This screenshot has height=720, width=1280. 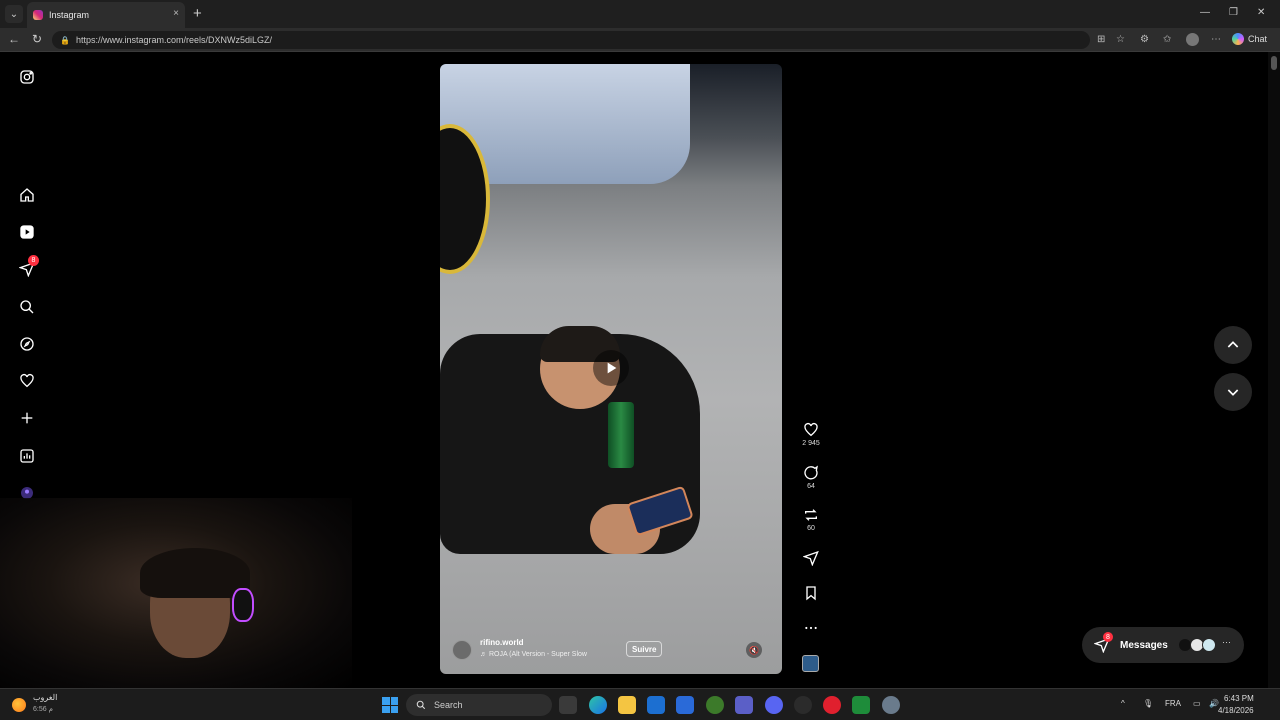 I want to click on notification-badge: 8, so click(x=33, y=260).